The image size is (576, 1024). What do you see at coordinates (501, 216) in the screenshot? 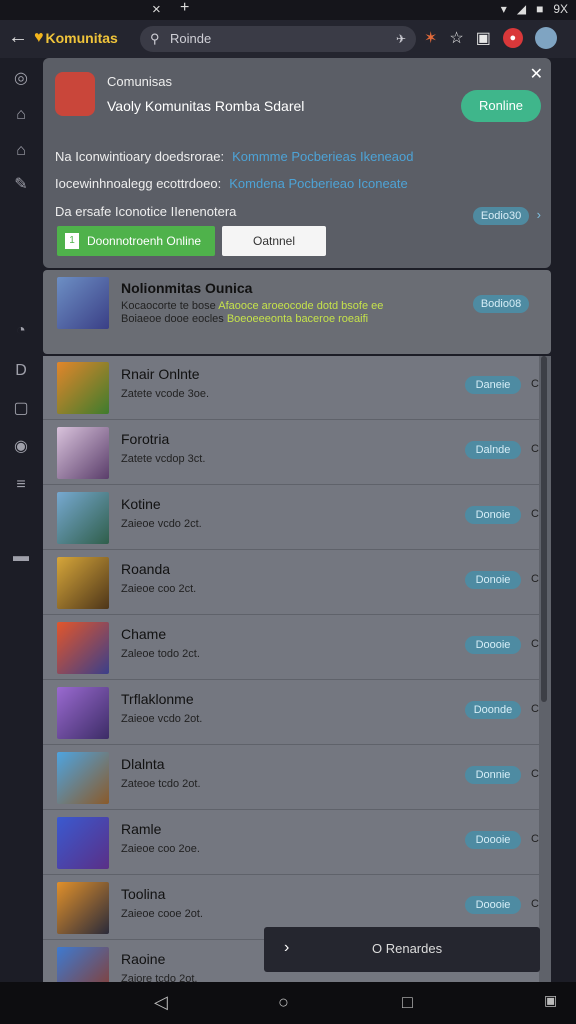
I see `panel-pill: Eodio30` at bounding box center [501, 216].